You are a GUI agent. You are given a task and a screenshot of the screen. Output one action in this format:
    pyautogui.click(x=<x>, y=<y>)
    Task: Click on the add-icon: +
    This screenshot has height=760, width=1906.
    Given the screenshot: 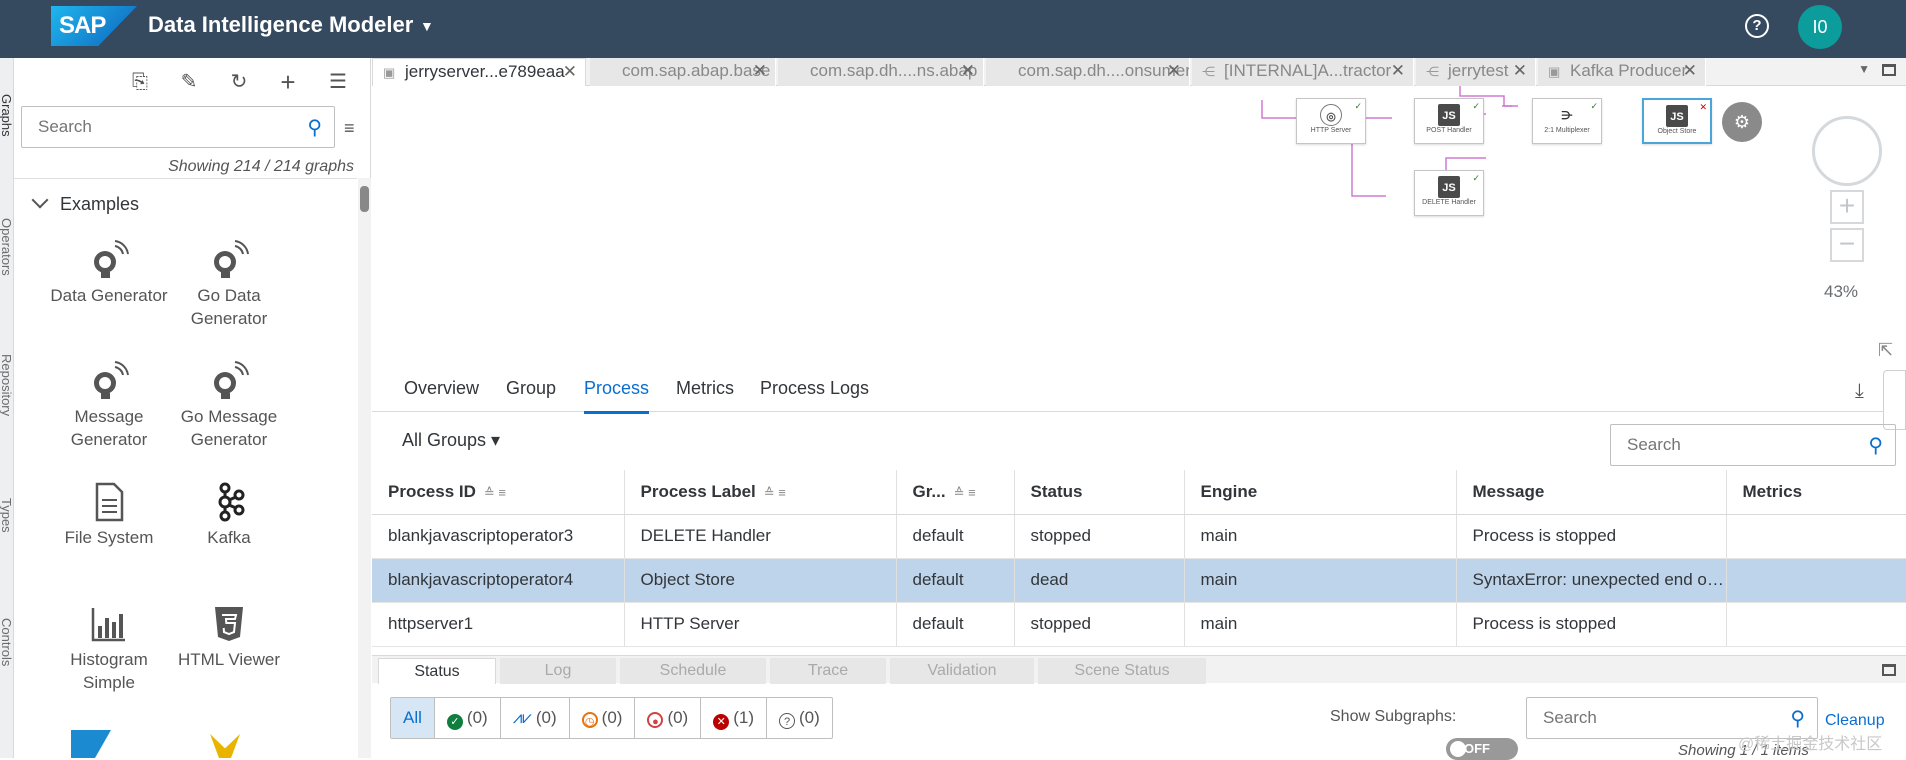 What is the action you would take?
    pyautogui.click(x=288, y=82)
    